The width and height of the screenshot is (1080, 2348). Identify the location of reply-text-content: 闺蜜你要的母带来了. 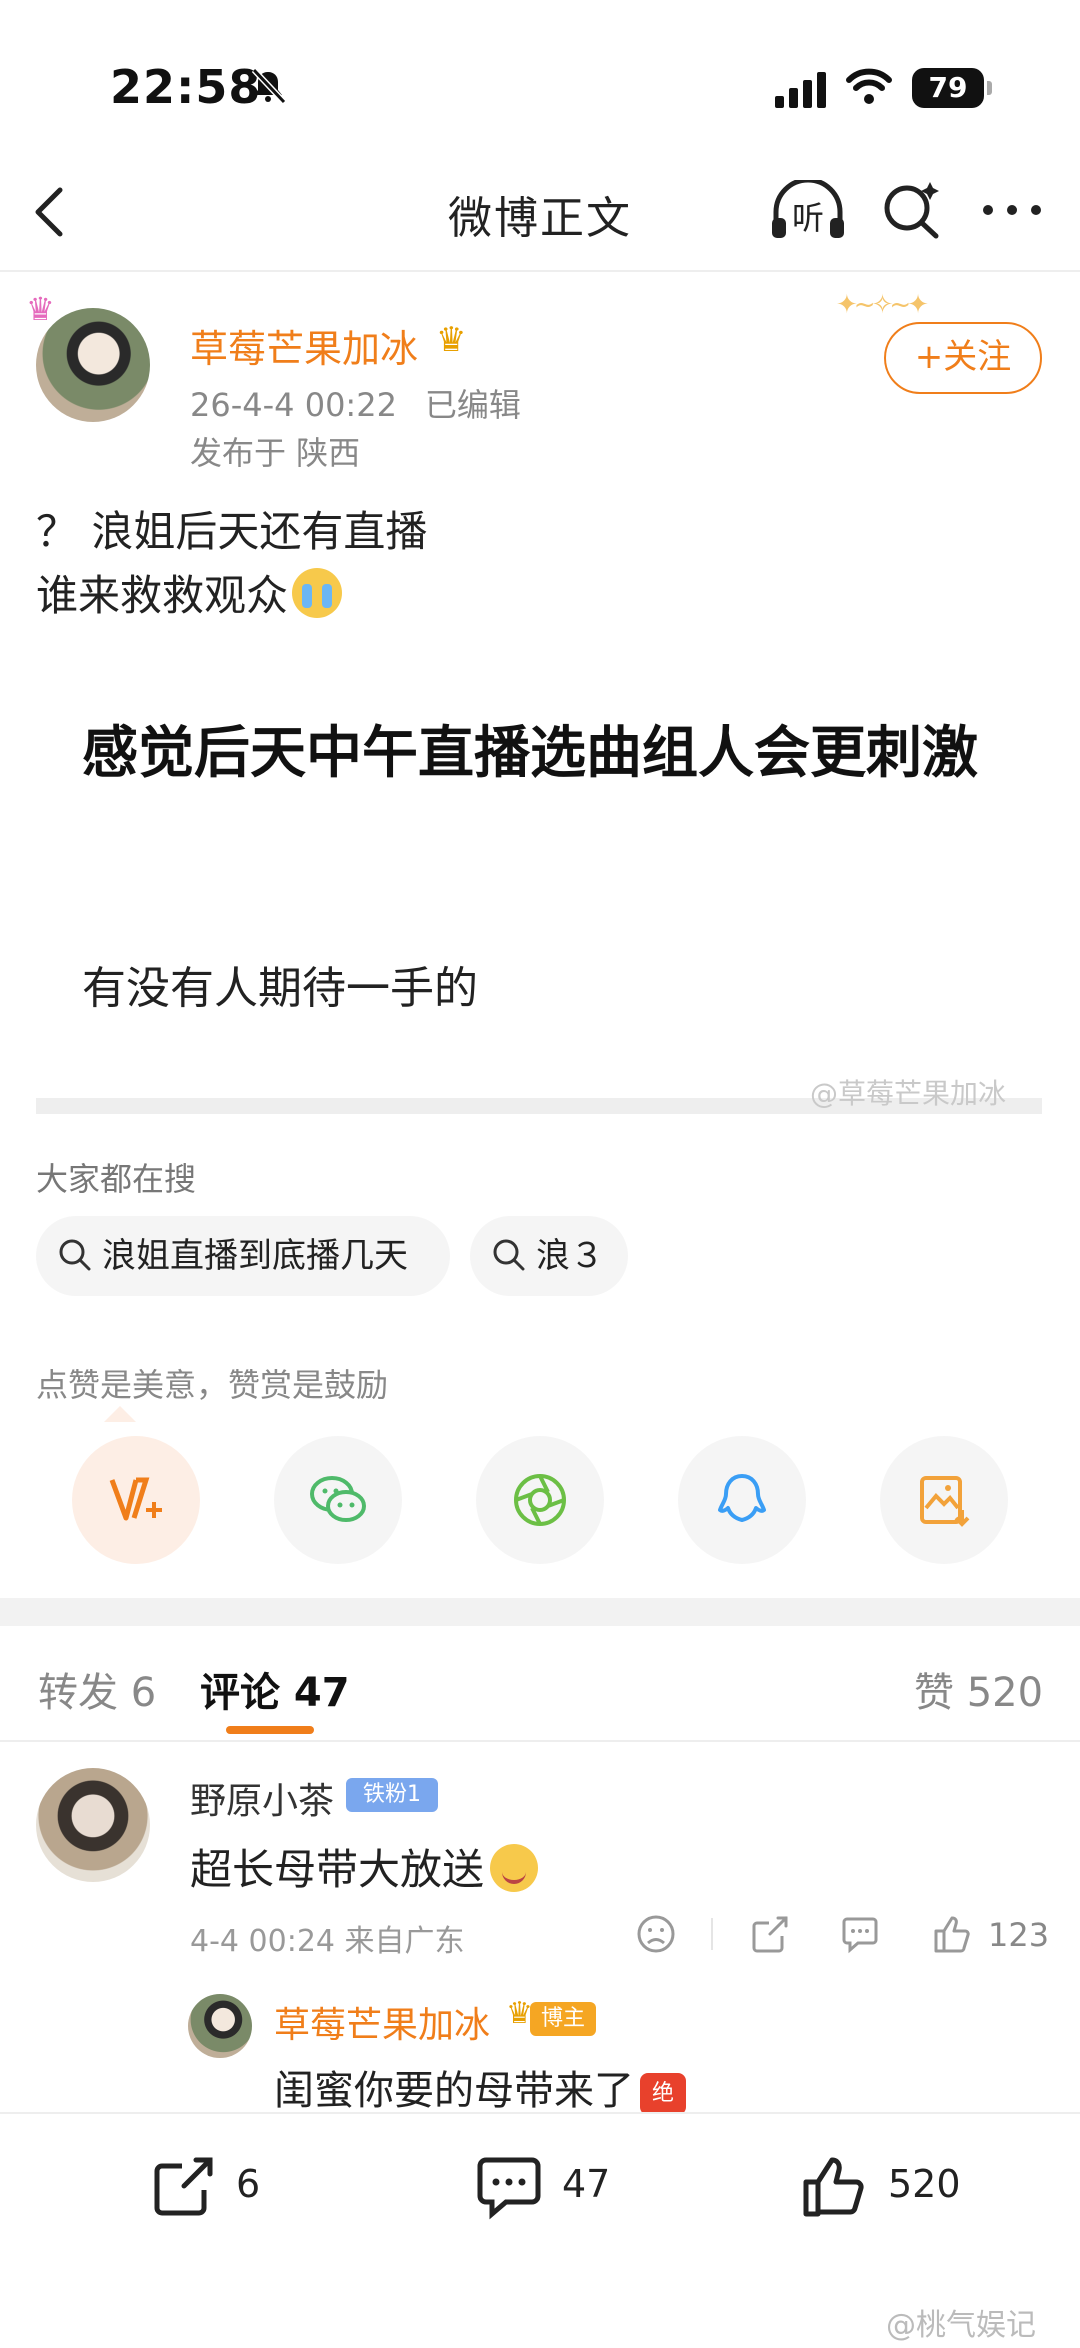
(454, 2091).